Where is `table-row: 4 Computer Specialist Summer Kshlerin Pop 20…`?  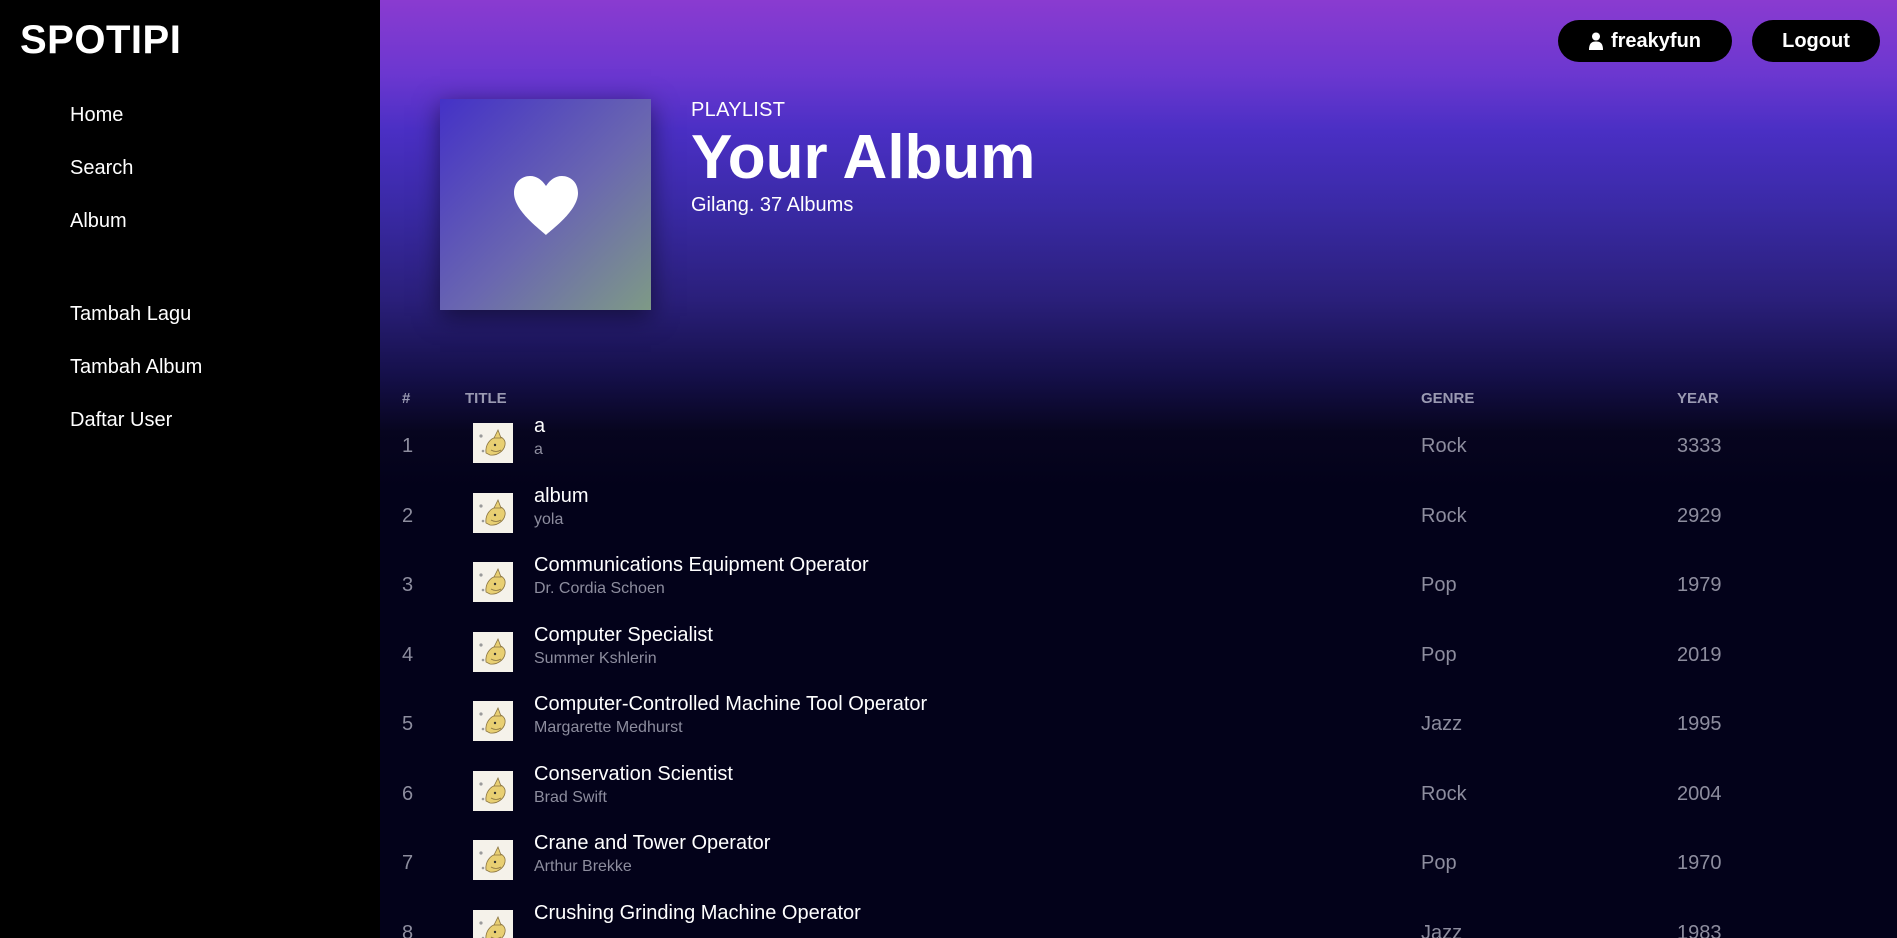
table-row: 4 Computer Specialist Summer Kshlerin Pop 20… is located at coordinates (1138, 655).